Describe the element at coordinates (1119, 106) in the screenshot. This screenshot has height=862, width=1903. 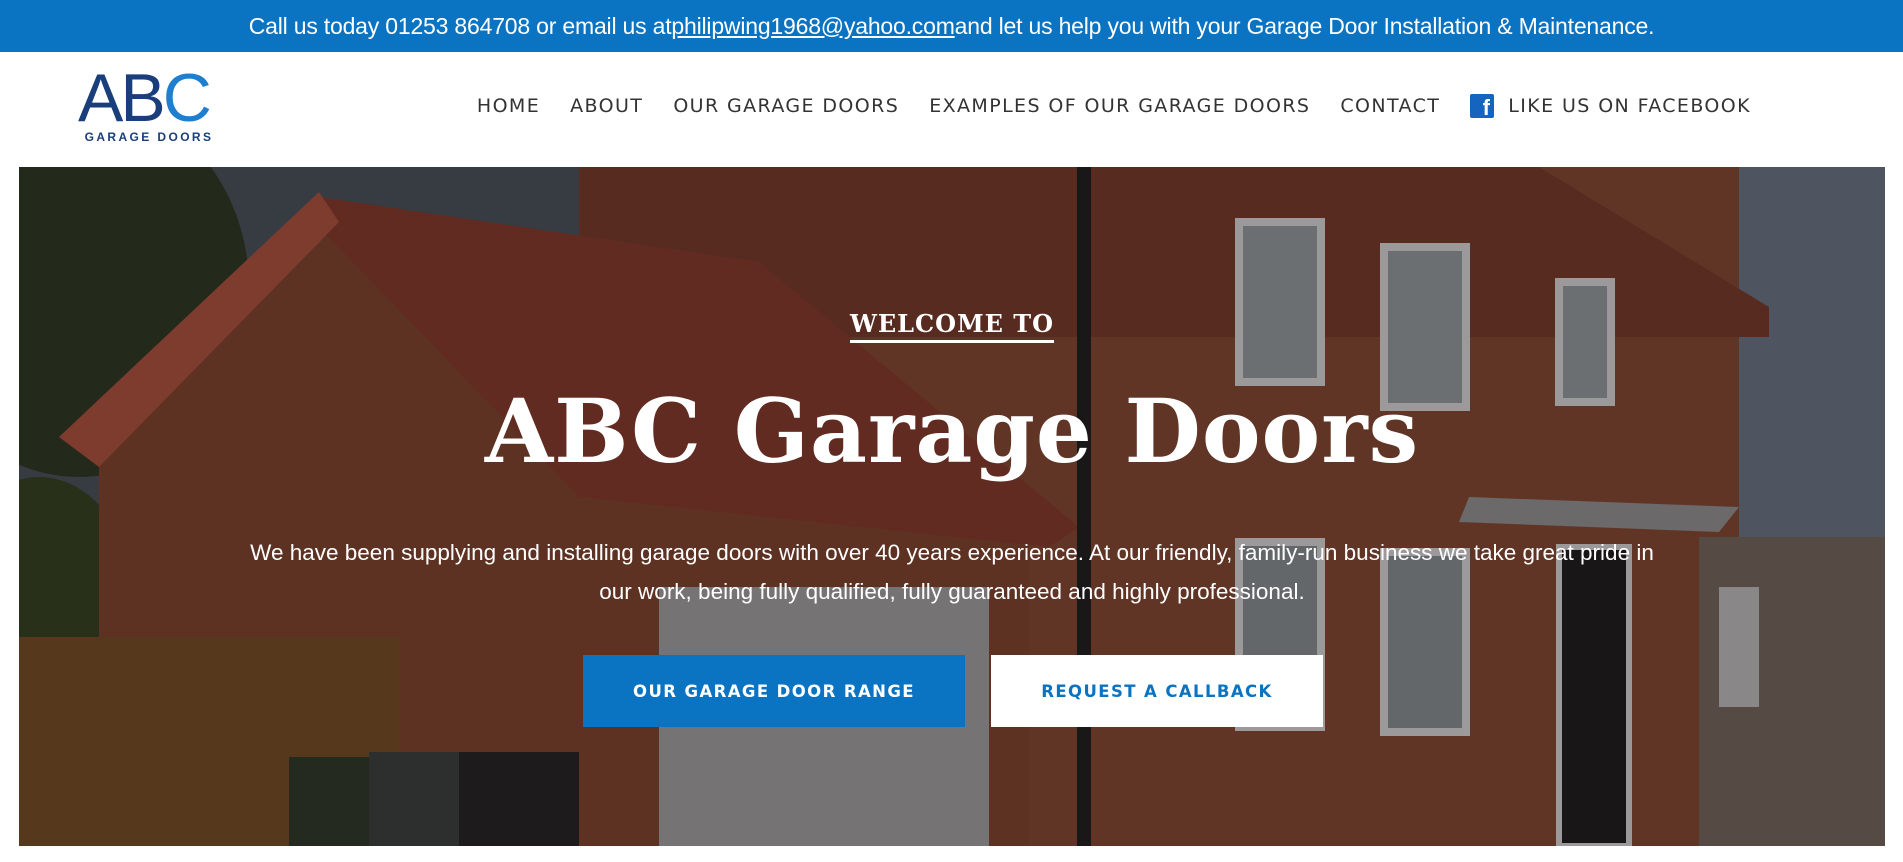
I see `nav-examples: EXAMPLES OF OUR GARAGE DOORS` at that location.